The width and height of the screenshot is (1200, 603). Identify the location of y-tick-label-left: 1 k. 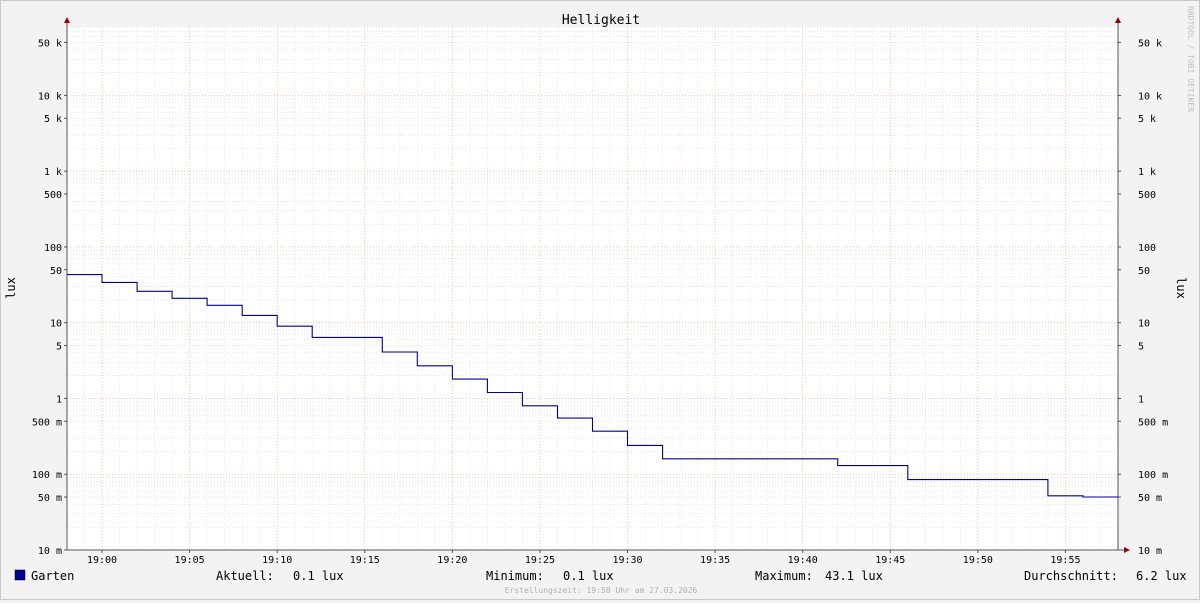
(53, 172).